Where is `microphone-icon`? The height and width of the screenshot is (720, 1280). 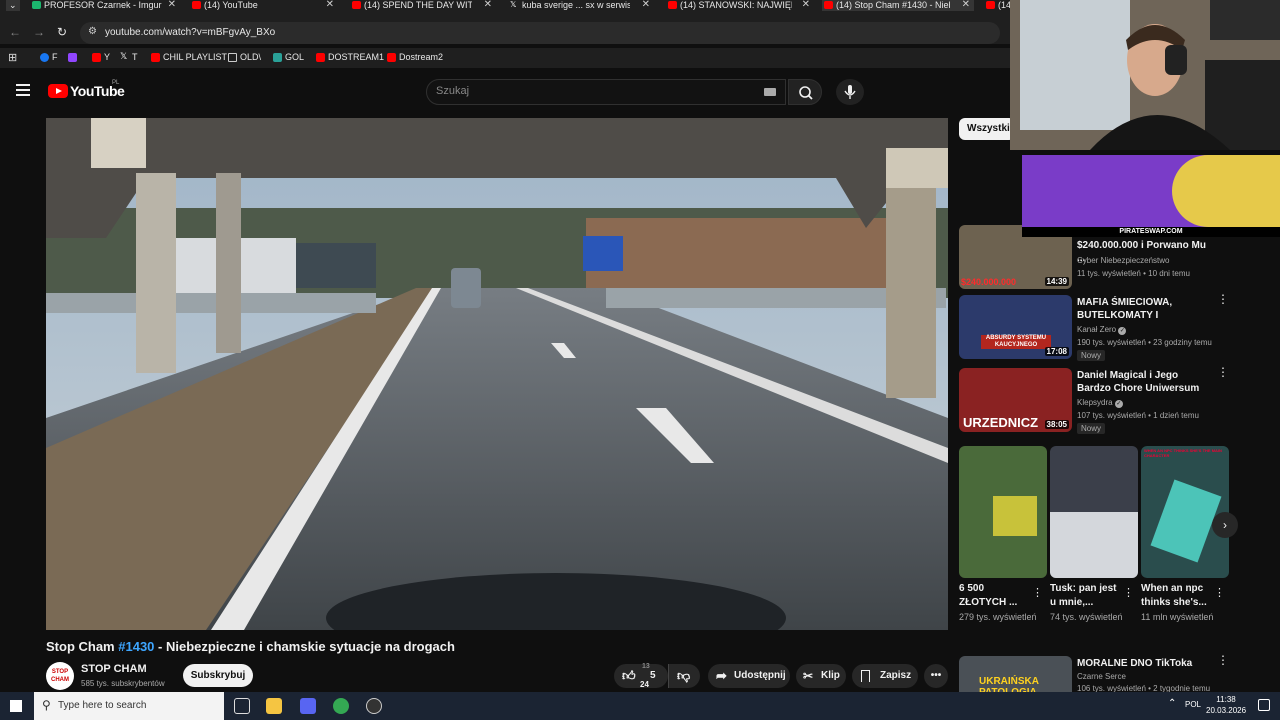 microphone-icon is located at coordinates (850, 92).